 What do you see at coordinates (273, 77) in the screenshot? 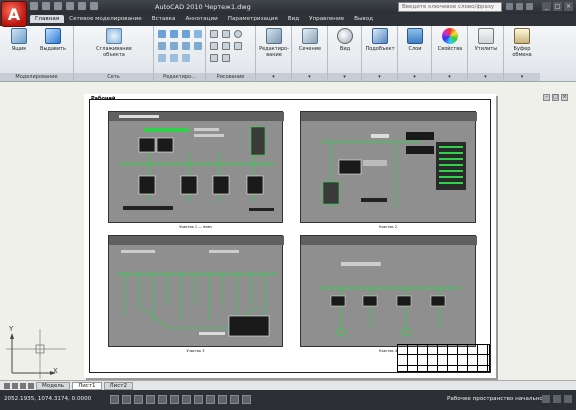
I see `panel-label-edit: ▾` at bounding box center [273, 77].